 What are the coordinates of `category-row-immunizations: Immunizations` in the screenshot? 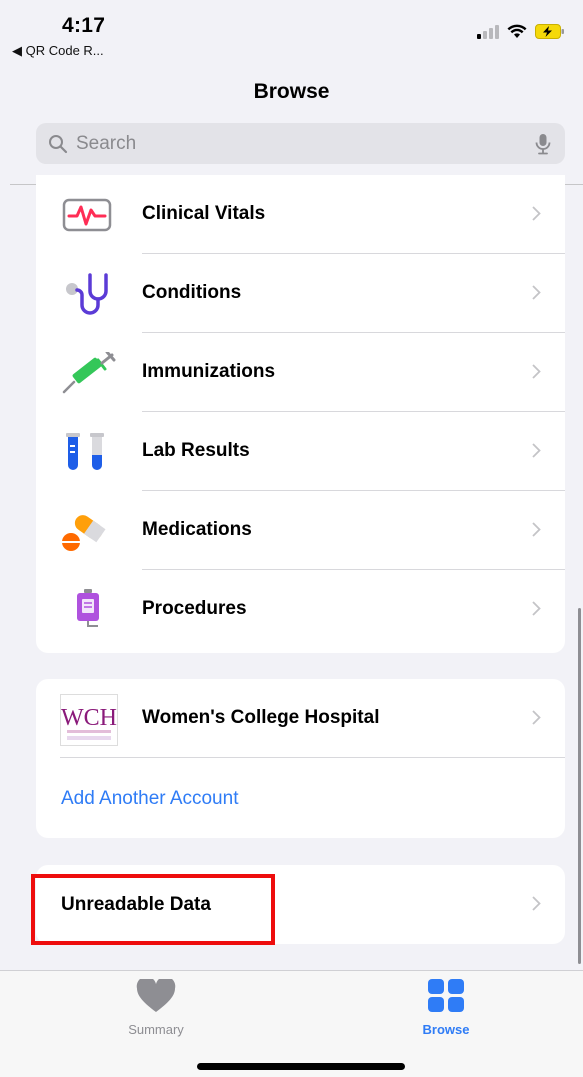 It's located at (300, 372).